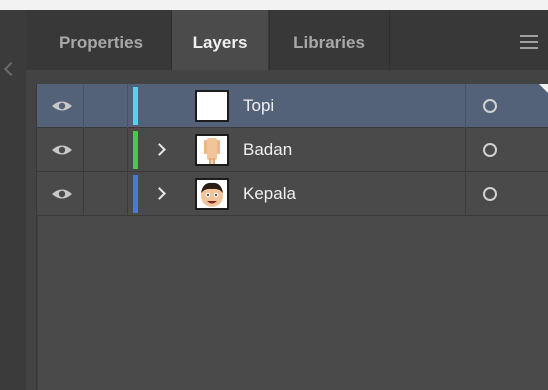 The image size is (548, 390). I want to click on layer-row-kepala: Kepala, so click(292, 194).